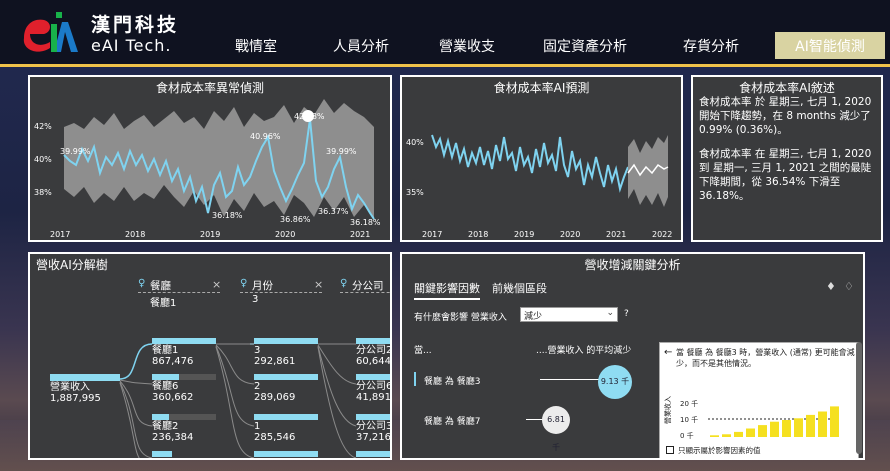 Image resolution: width=890 pixels, height=471 pixels. What do you see at coordinates (50, 32) in the screenshot?
I see `eai-logo-icon` at bounding box center [50, 32].